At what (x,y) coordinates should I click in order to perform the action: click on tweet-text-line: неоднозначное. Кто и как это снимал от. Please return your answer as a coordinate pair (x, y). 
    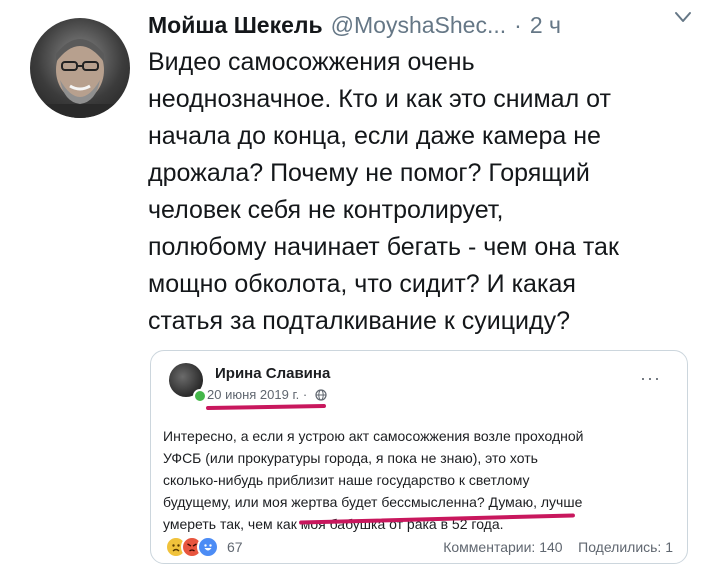
    Looking at the image, I should click on (379, 99).